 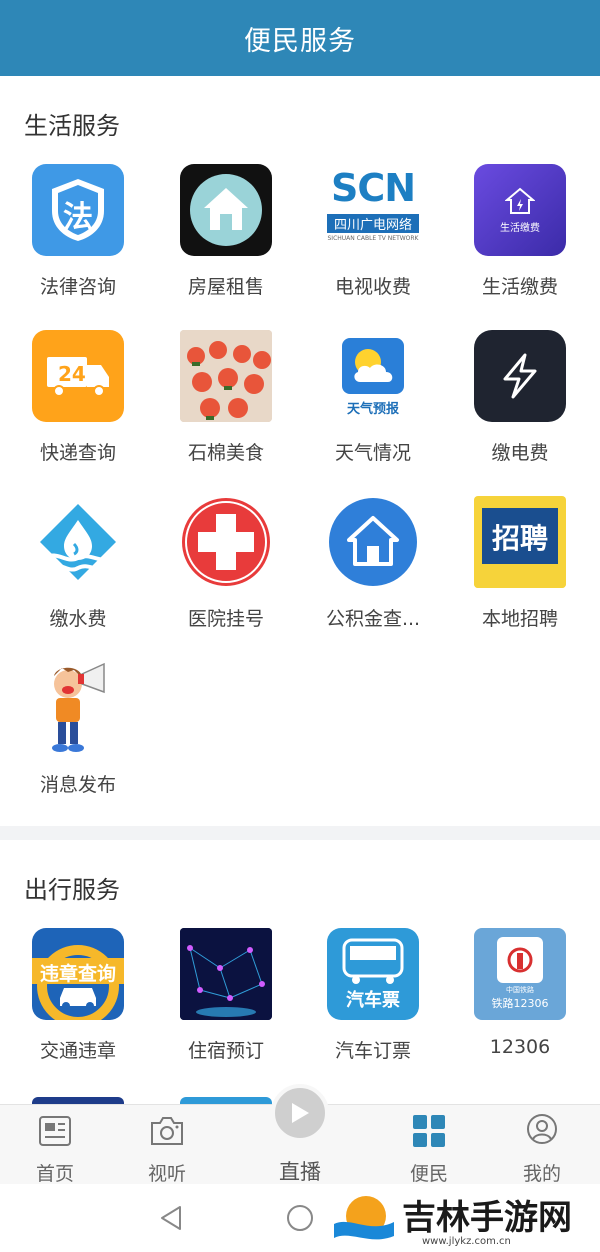 What do you see at coordinates (520, 210) in the screenshot?
I see `life-payment-icon: 生活缴费` at bounding box center [520, 210].